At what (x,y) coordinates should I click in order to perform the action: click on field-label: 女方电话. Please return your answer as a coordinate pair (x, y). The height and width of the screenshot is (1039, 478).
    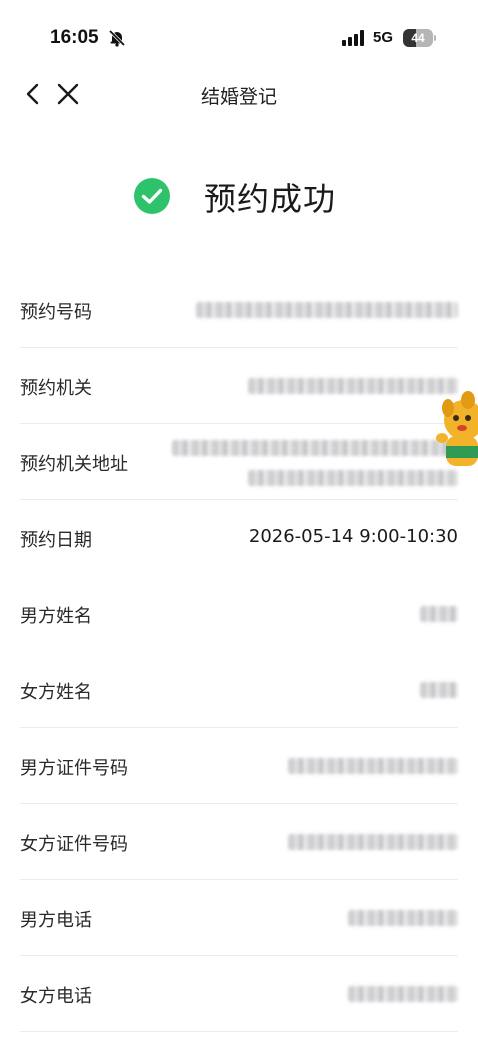
    Looking at the image, I should click on (56, 996).